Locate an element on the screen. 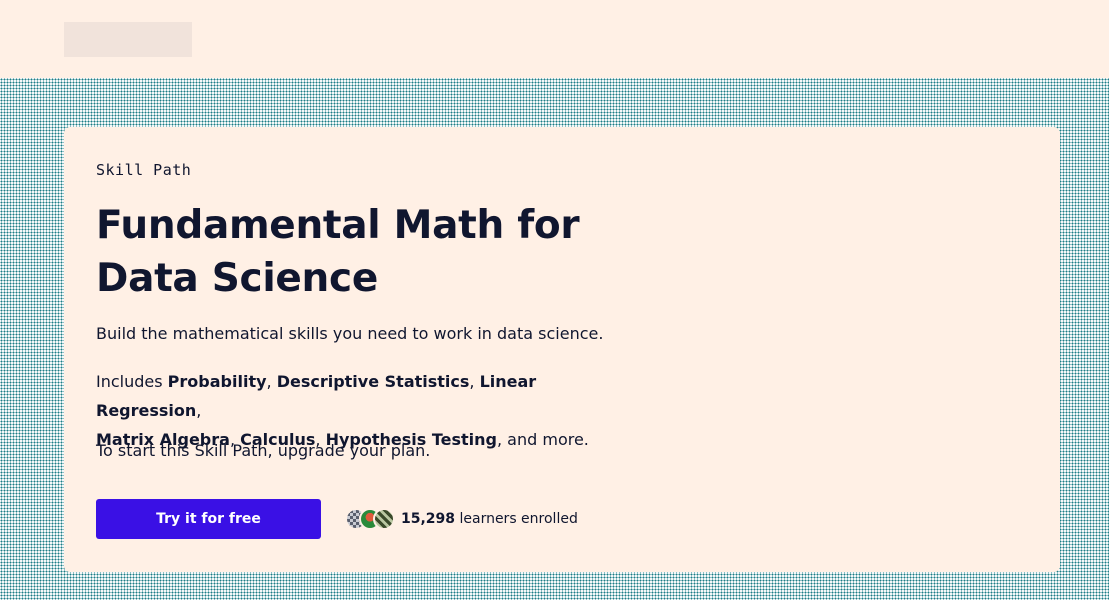 The height and width of the screenshot is (600, 1109). topic-descriptive-statistics: Descriptive Statistics is located at coordinates (373, 381).